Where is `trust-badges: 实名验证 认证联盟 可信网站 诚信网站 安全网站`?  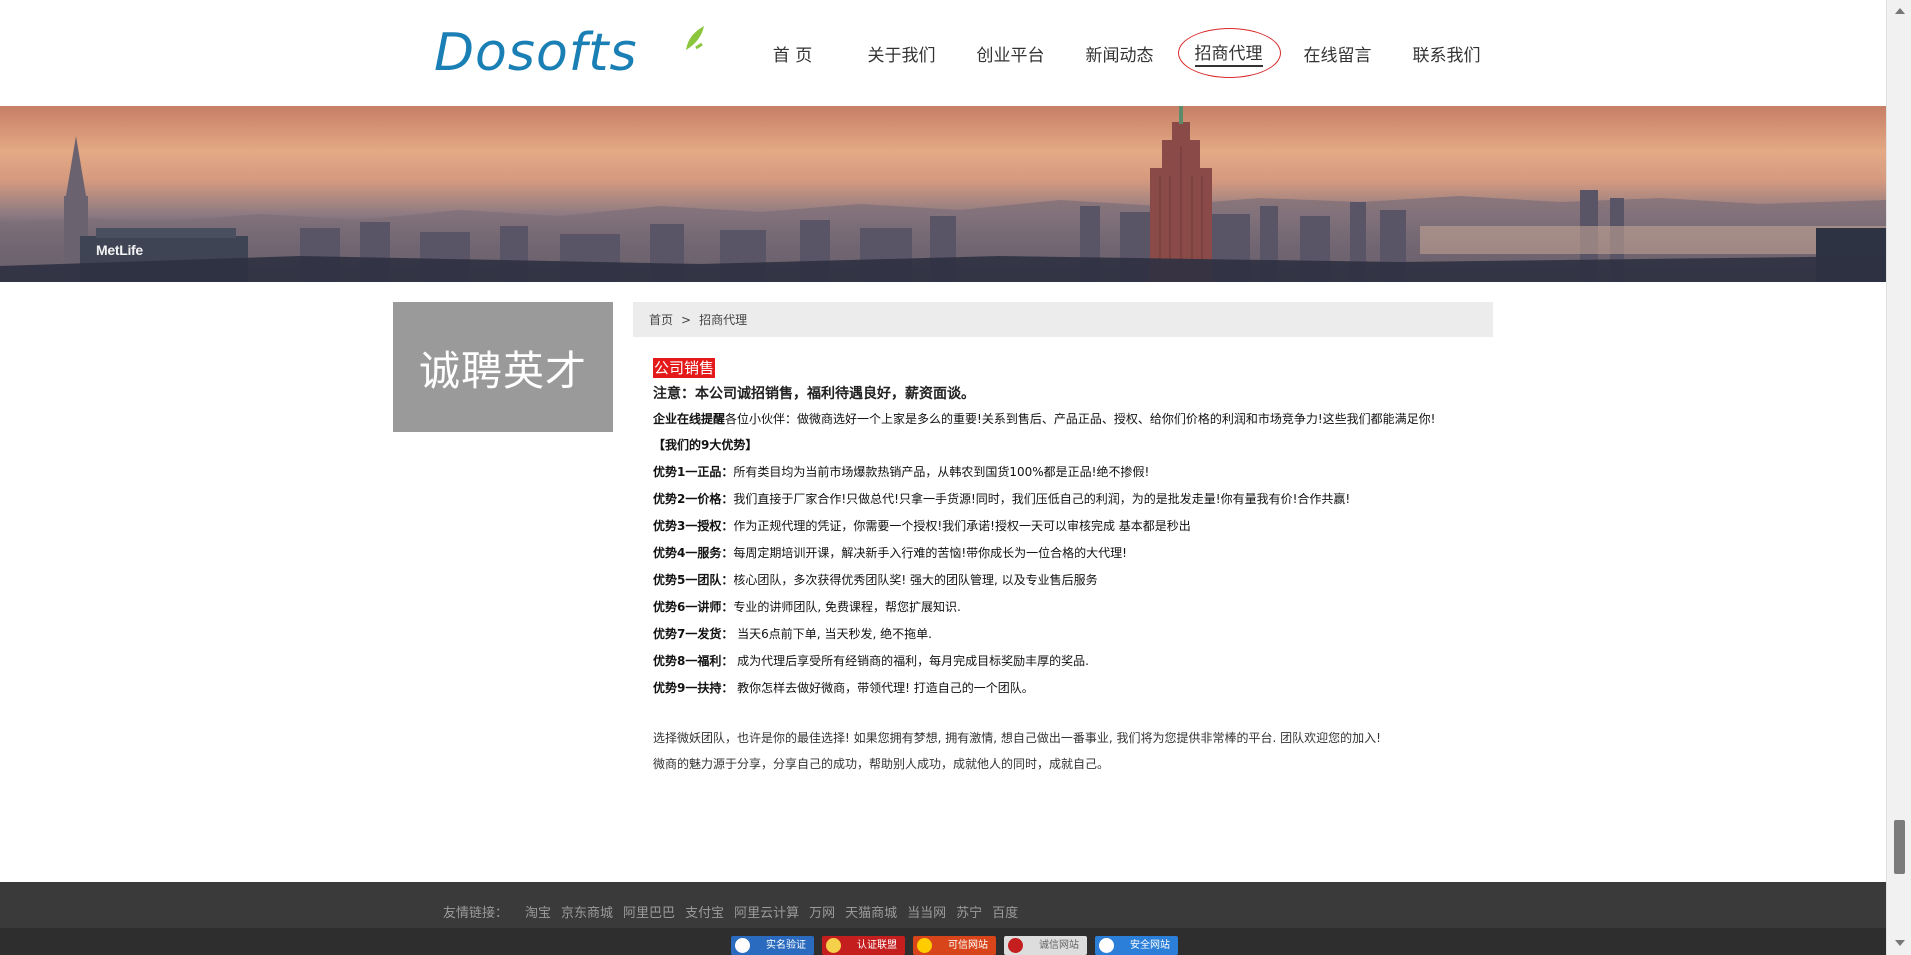
trust-badges: 实名验证 认证联盟 可信网站 诚信网站 安全网站 is located at coordinates (958, 945).